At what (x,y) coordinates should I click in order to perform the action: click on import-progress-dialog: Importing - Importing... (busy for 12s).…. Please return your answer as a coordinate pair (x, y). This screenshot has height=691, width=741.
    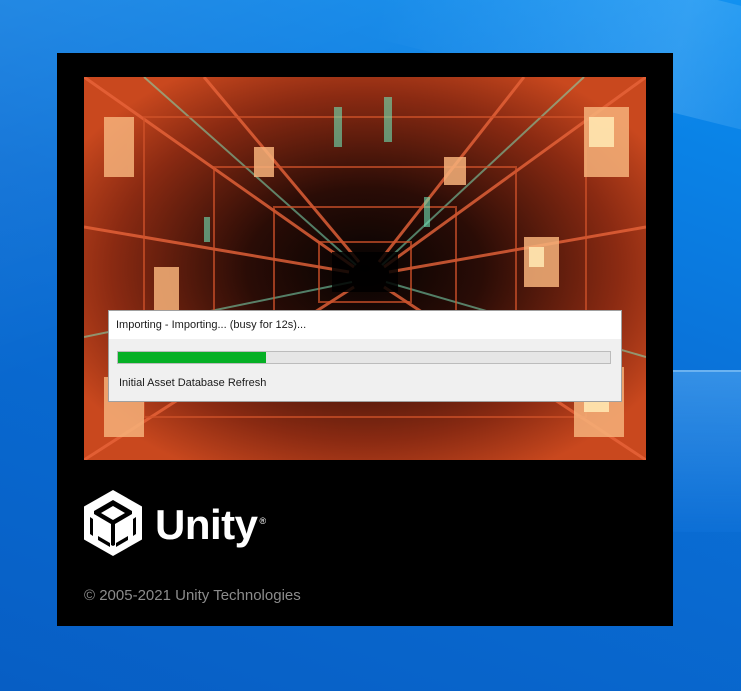
    Looking at the image, I should click on (365, 356).